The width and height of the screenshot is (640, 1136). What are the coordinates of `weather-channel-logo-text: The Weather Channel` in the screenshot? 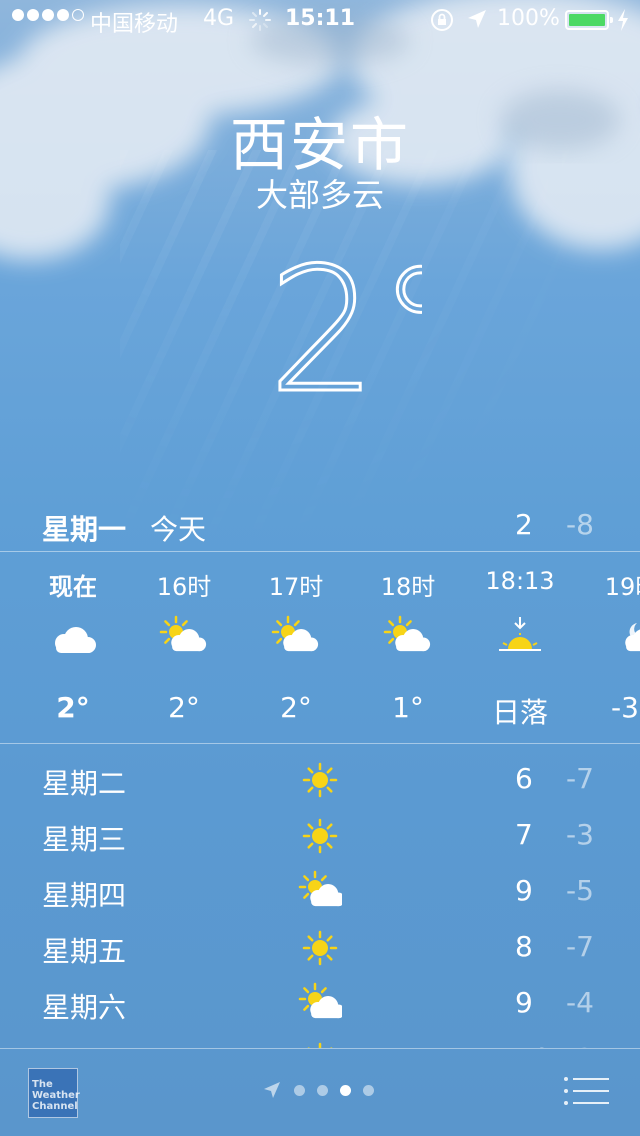 It's located at (56, 1095).